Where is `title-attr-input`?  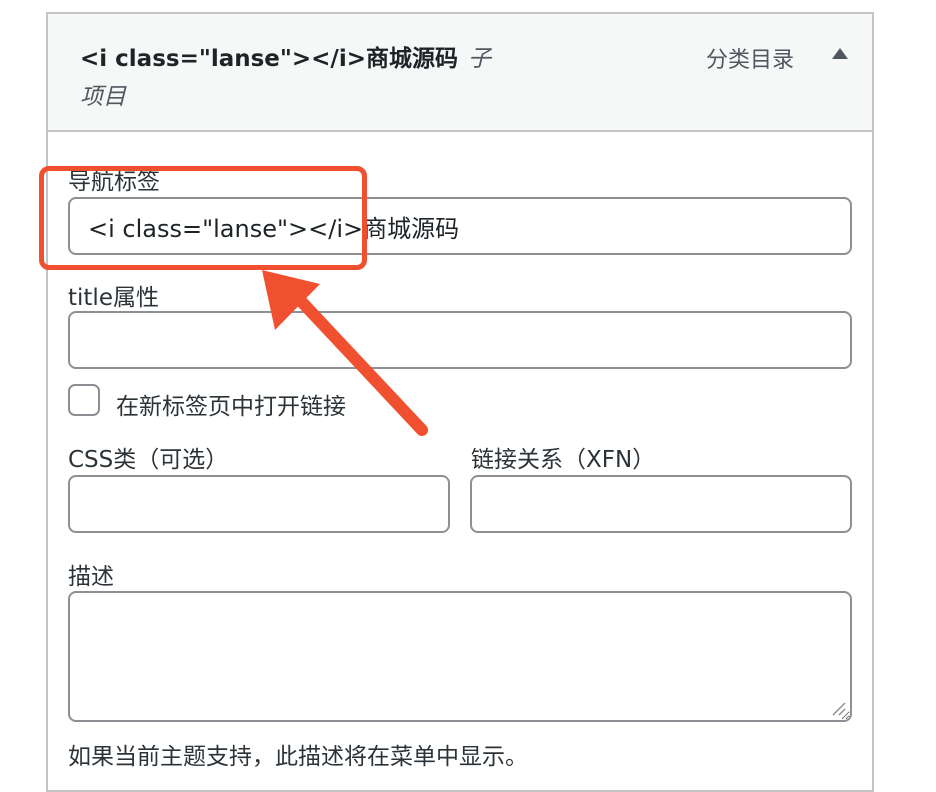
title-attr-input is located at coordinates (460, 340).